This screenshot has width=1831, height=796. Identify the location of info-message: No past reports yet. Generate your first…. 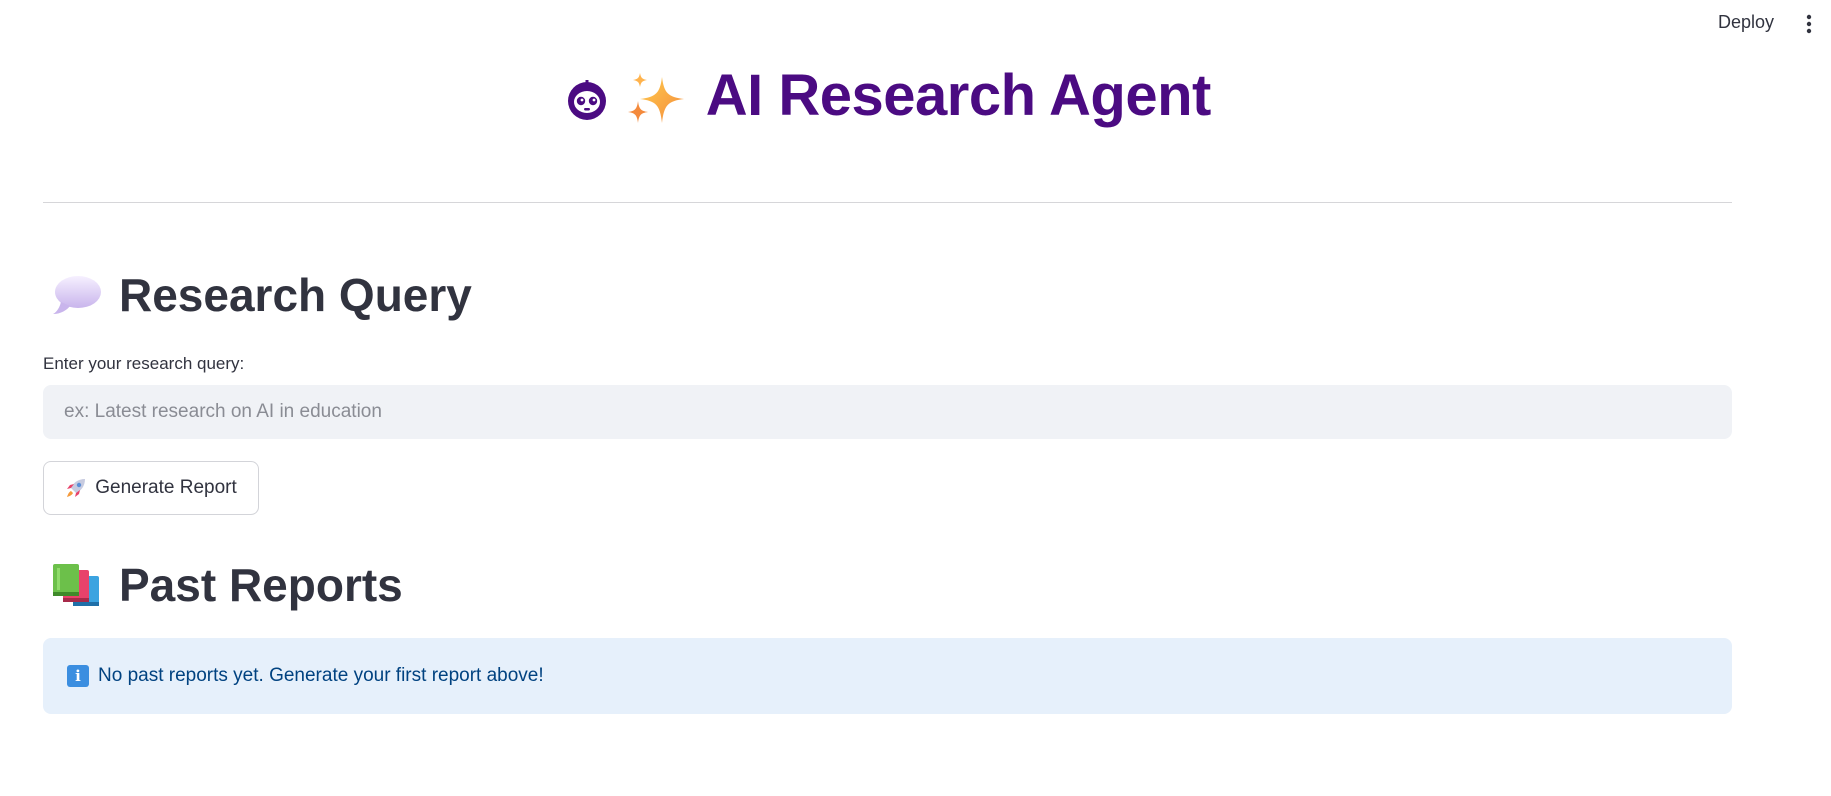
(321, 675).